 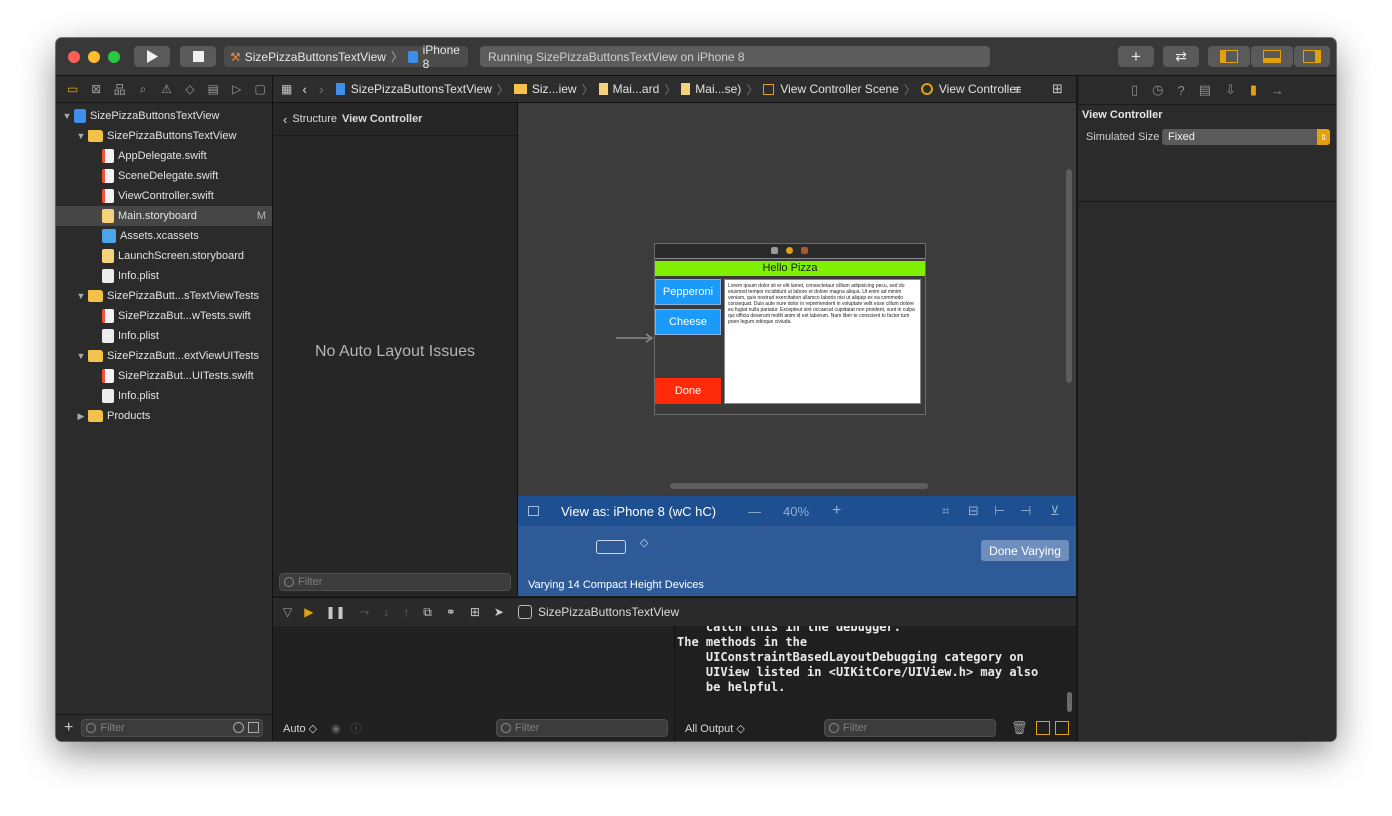 What do you see at coordinates (533, 511) in the screenshot?
I see `sidebar-toggle-icon` at bounding box center [533, 511].